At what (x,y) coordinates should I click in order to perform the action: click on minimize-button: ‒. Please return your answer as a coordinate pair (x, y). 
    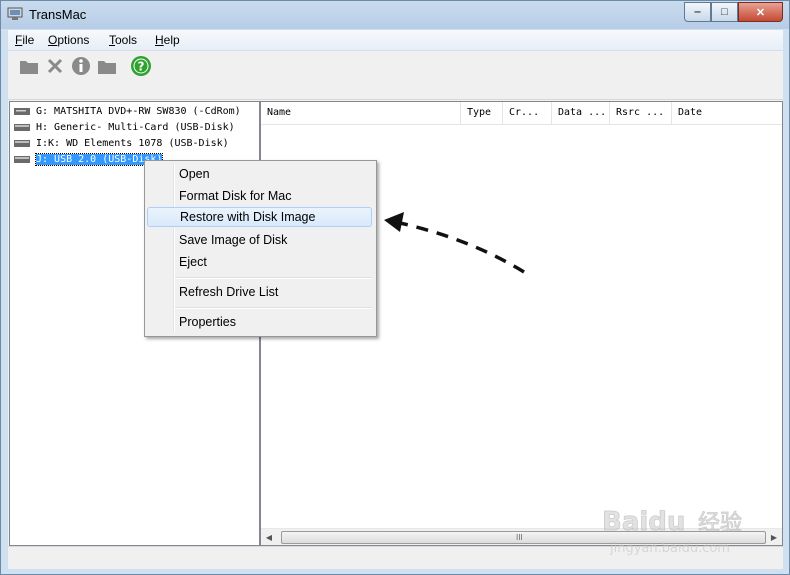
    Looking at the image, I should click on (697, 12).